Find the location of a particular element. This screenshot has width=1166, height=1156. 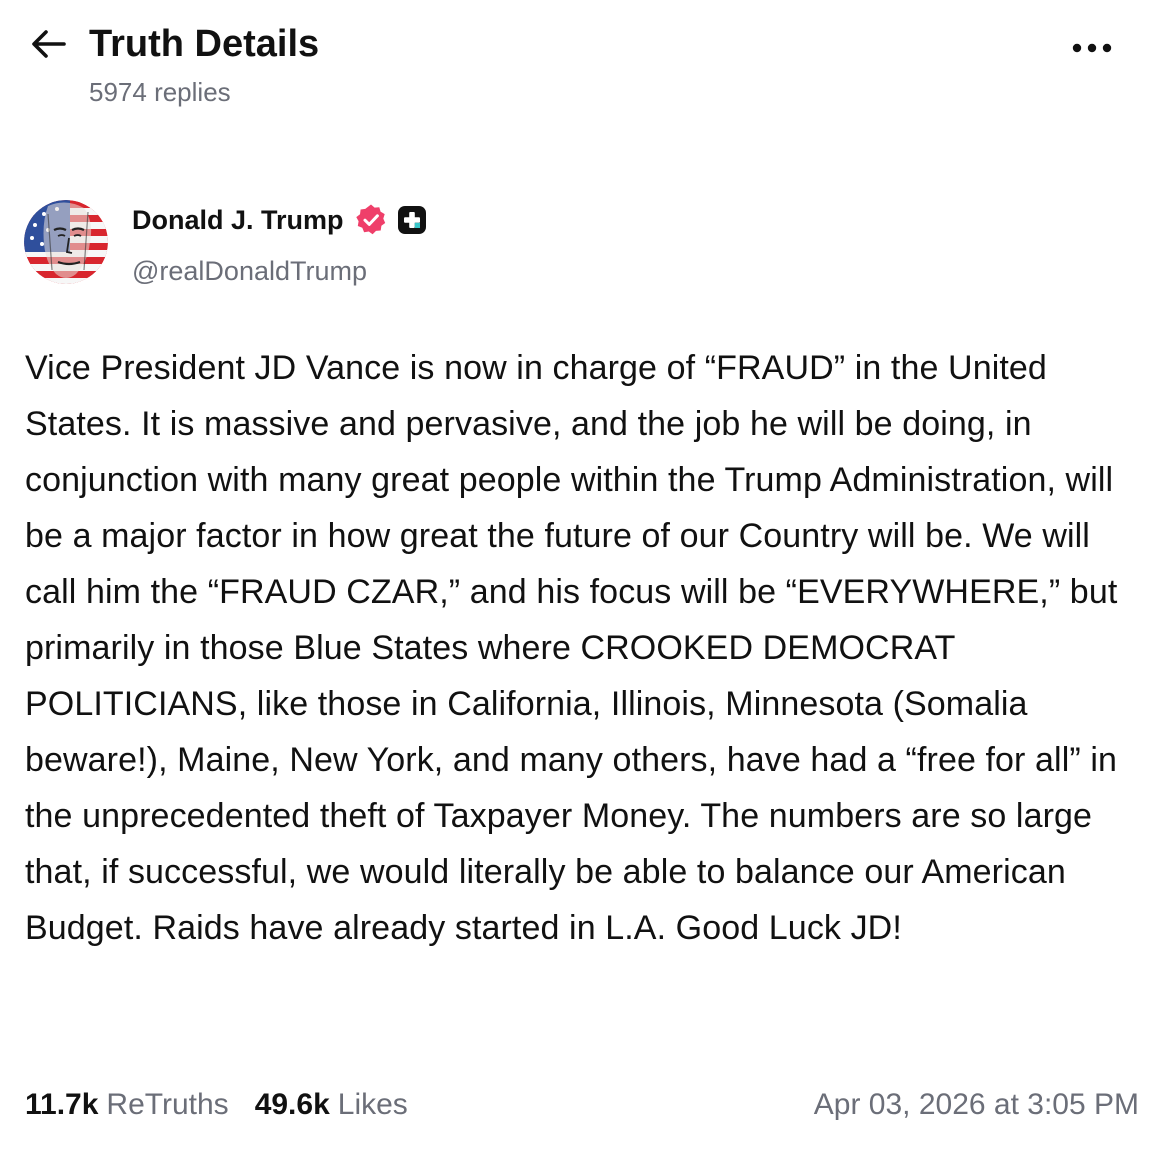

likes-count: 49.6k is located at coordinates (292, 1104).